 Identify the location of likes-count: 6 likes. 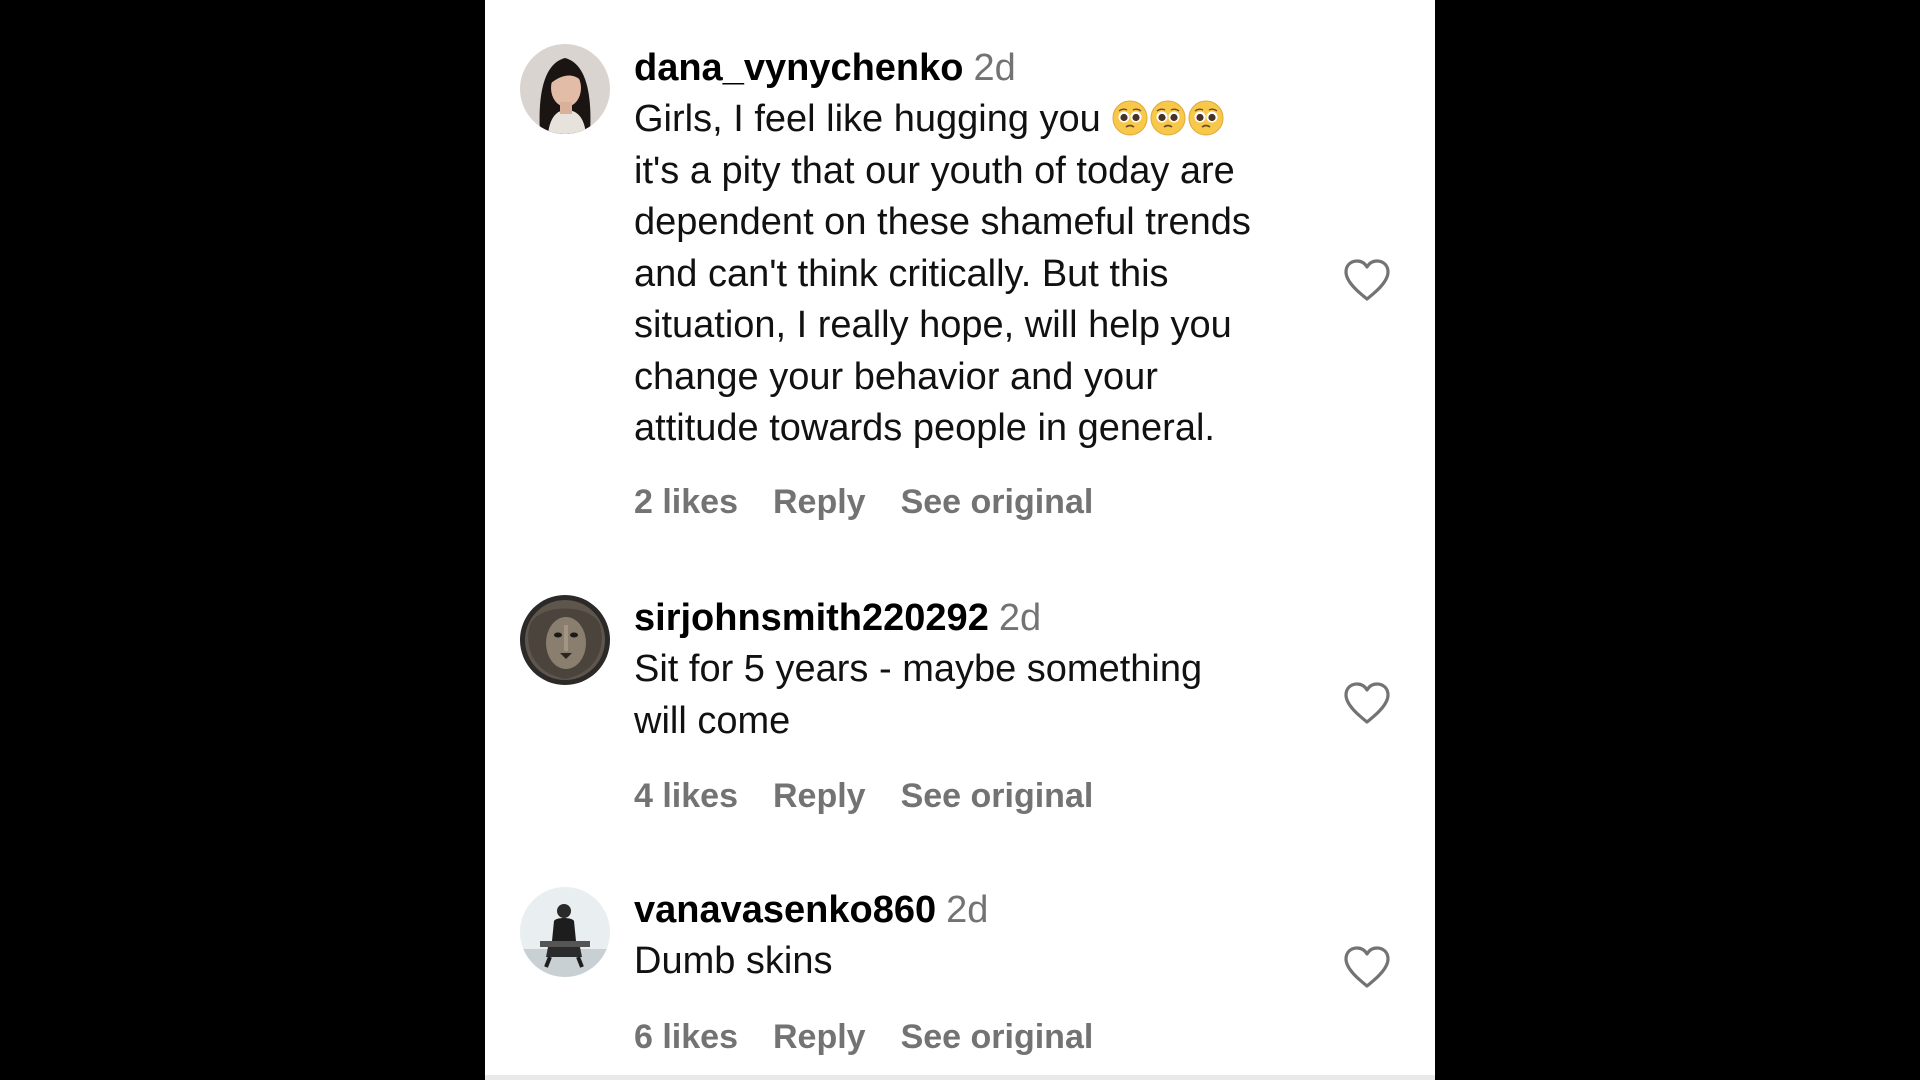
(686, 1037).